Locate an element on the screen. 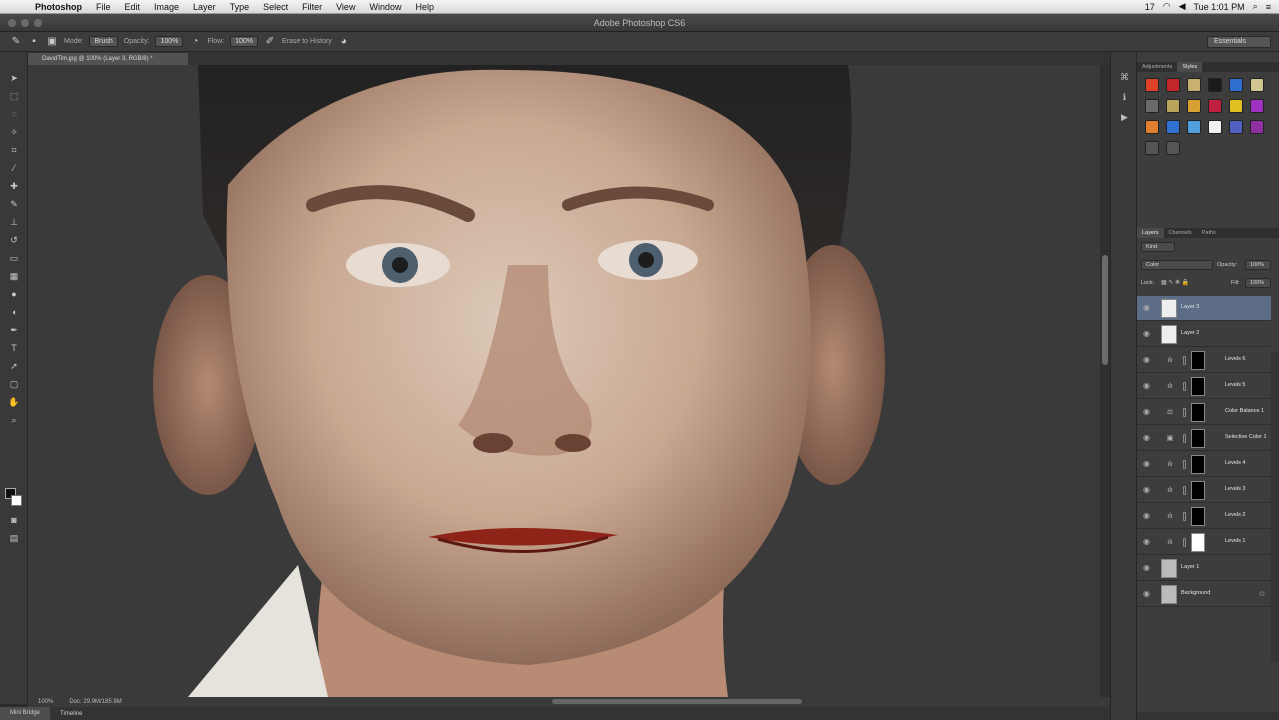  layer-name: Selective Color 1 is located at coordinates (1246, 437).